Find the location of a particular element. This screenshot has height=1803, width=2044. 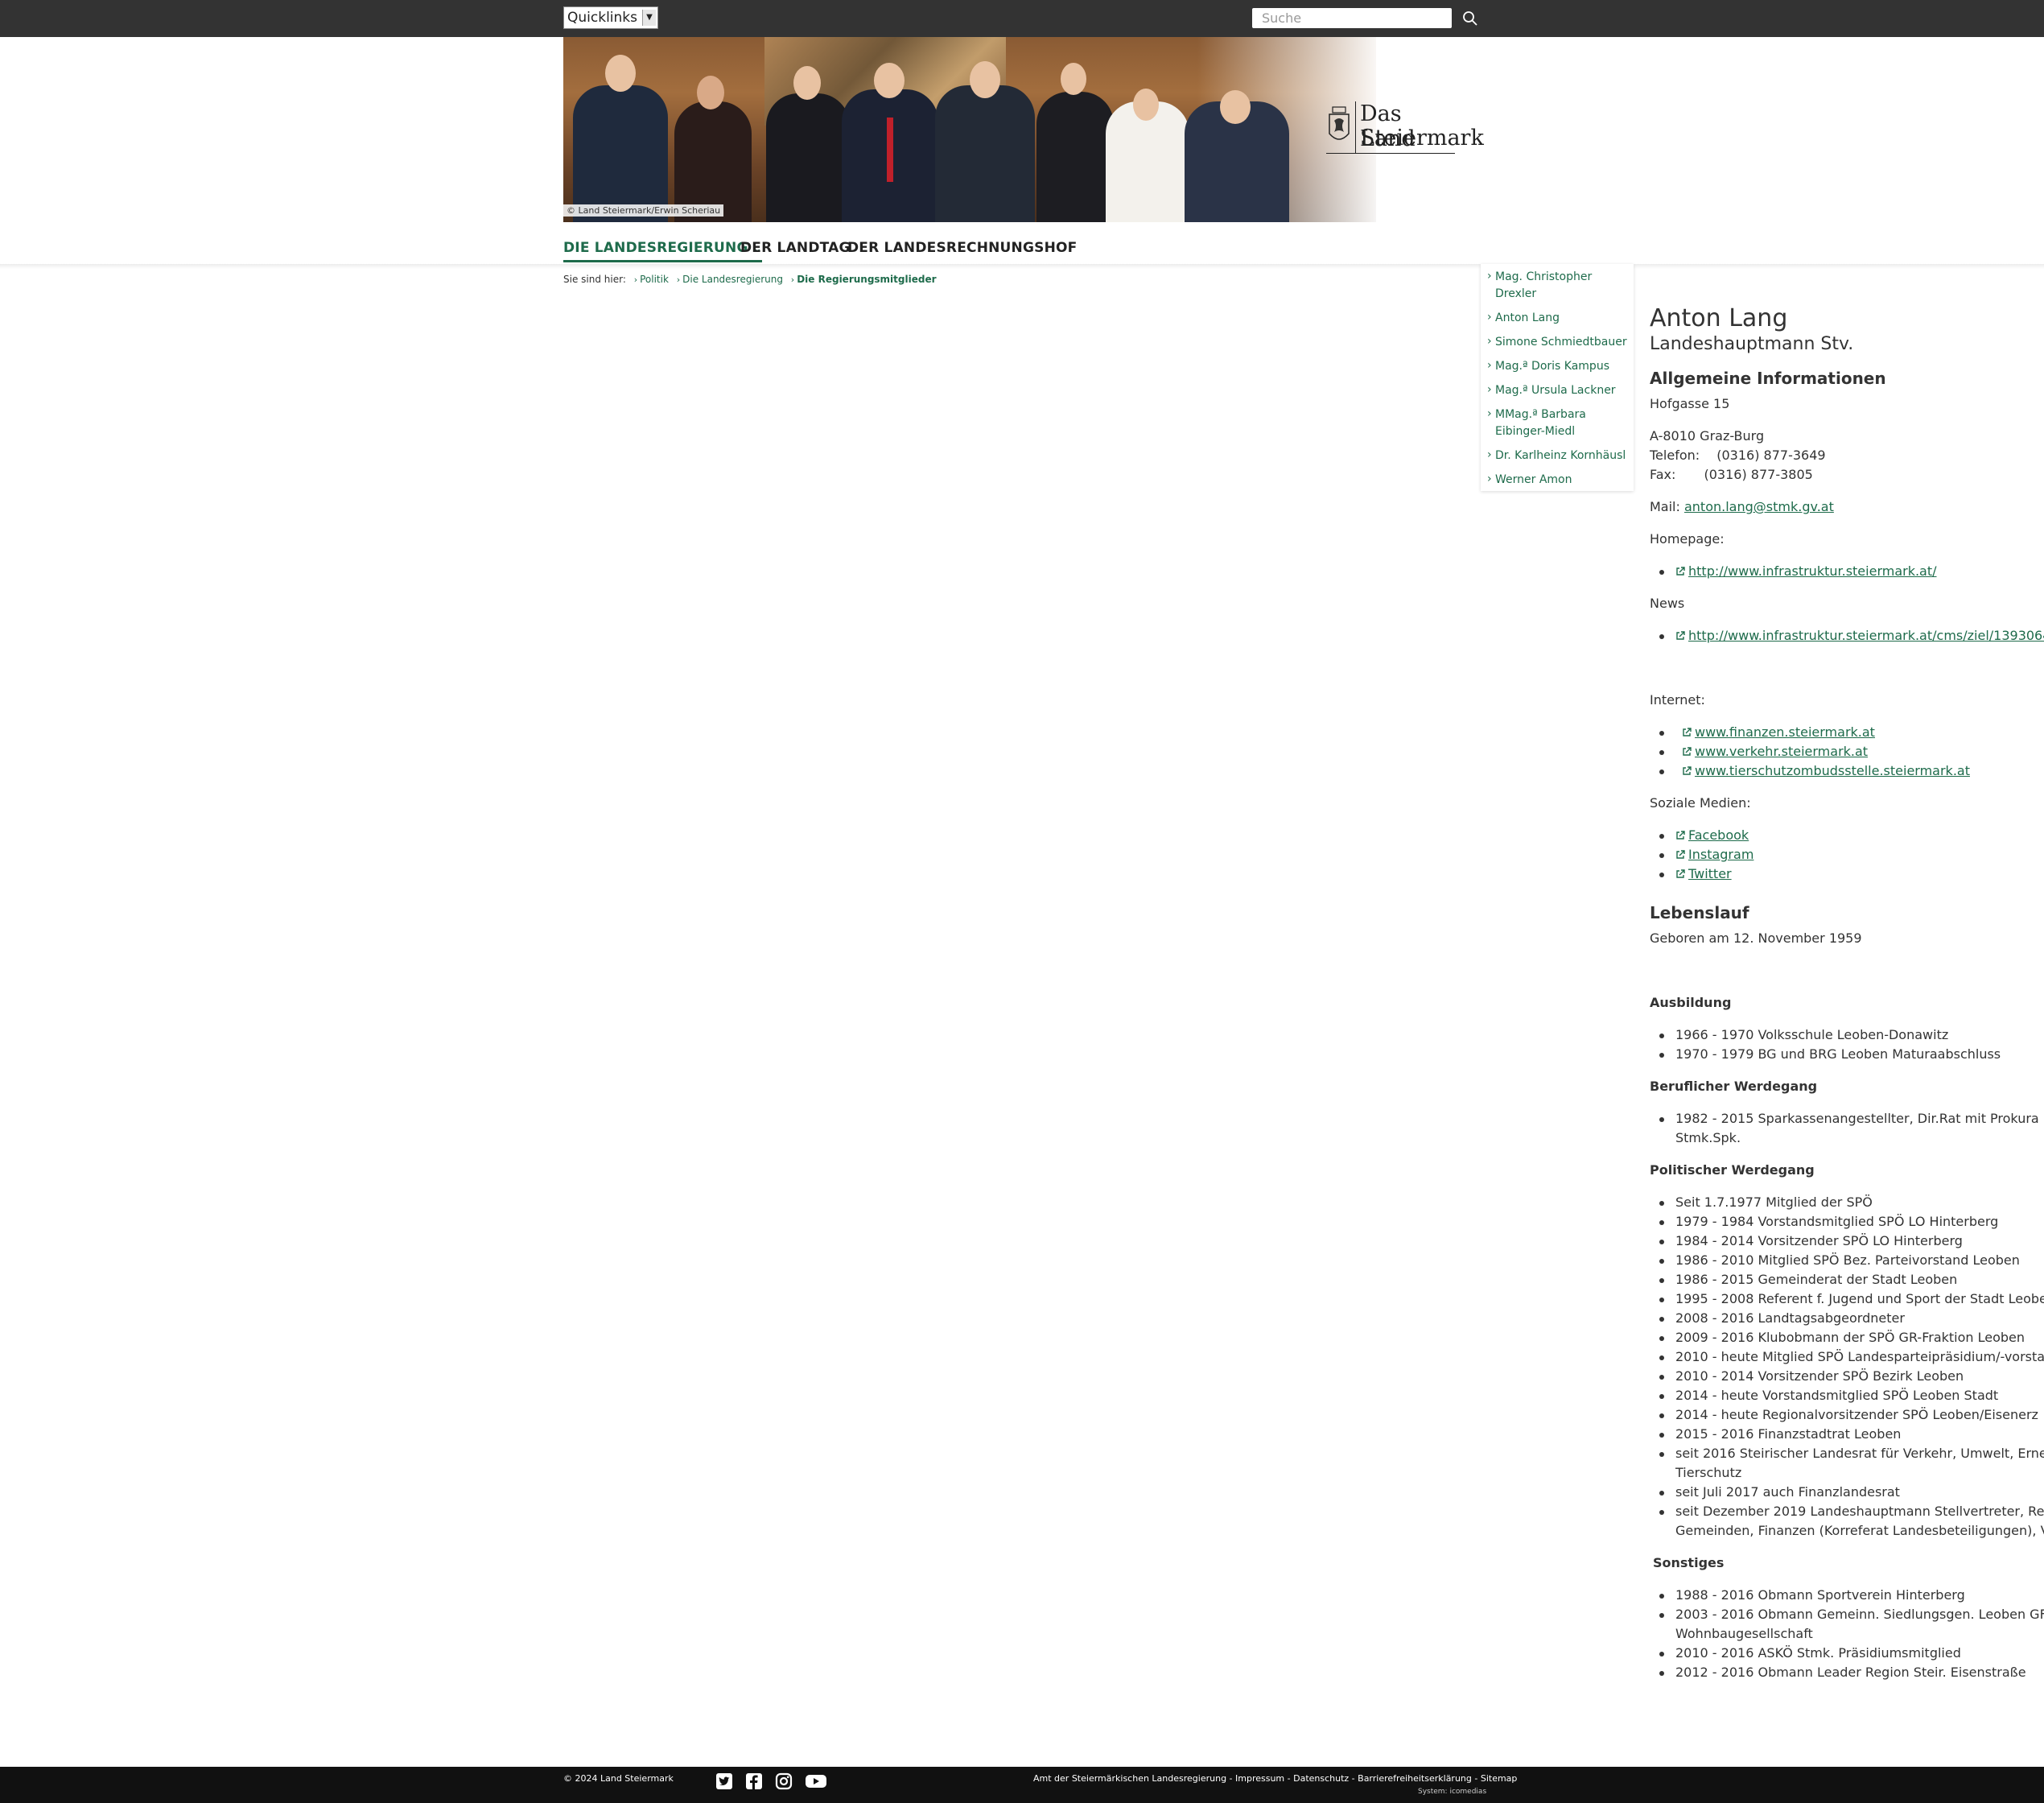

quicklinks-label: Quicklinks is located at coordinates (602, 18).